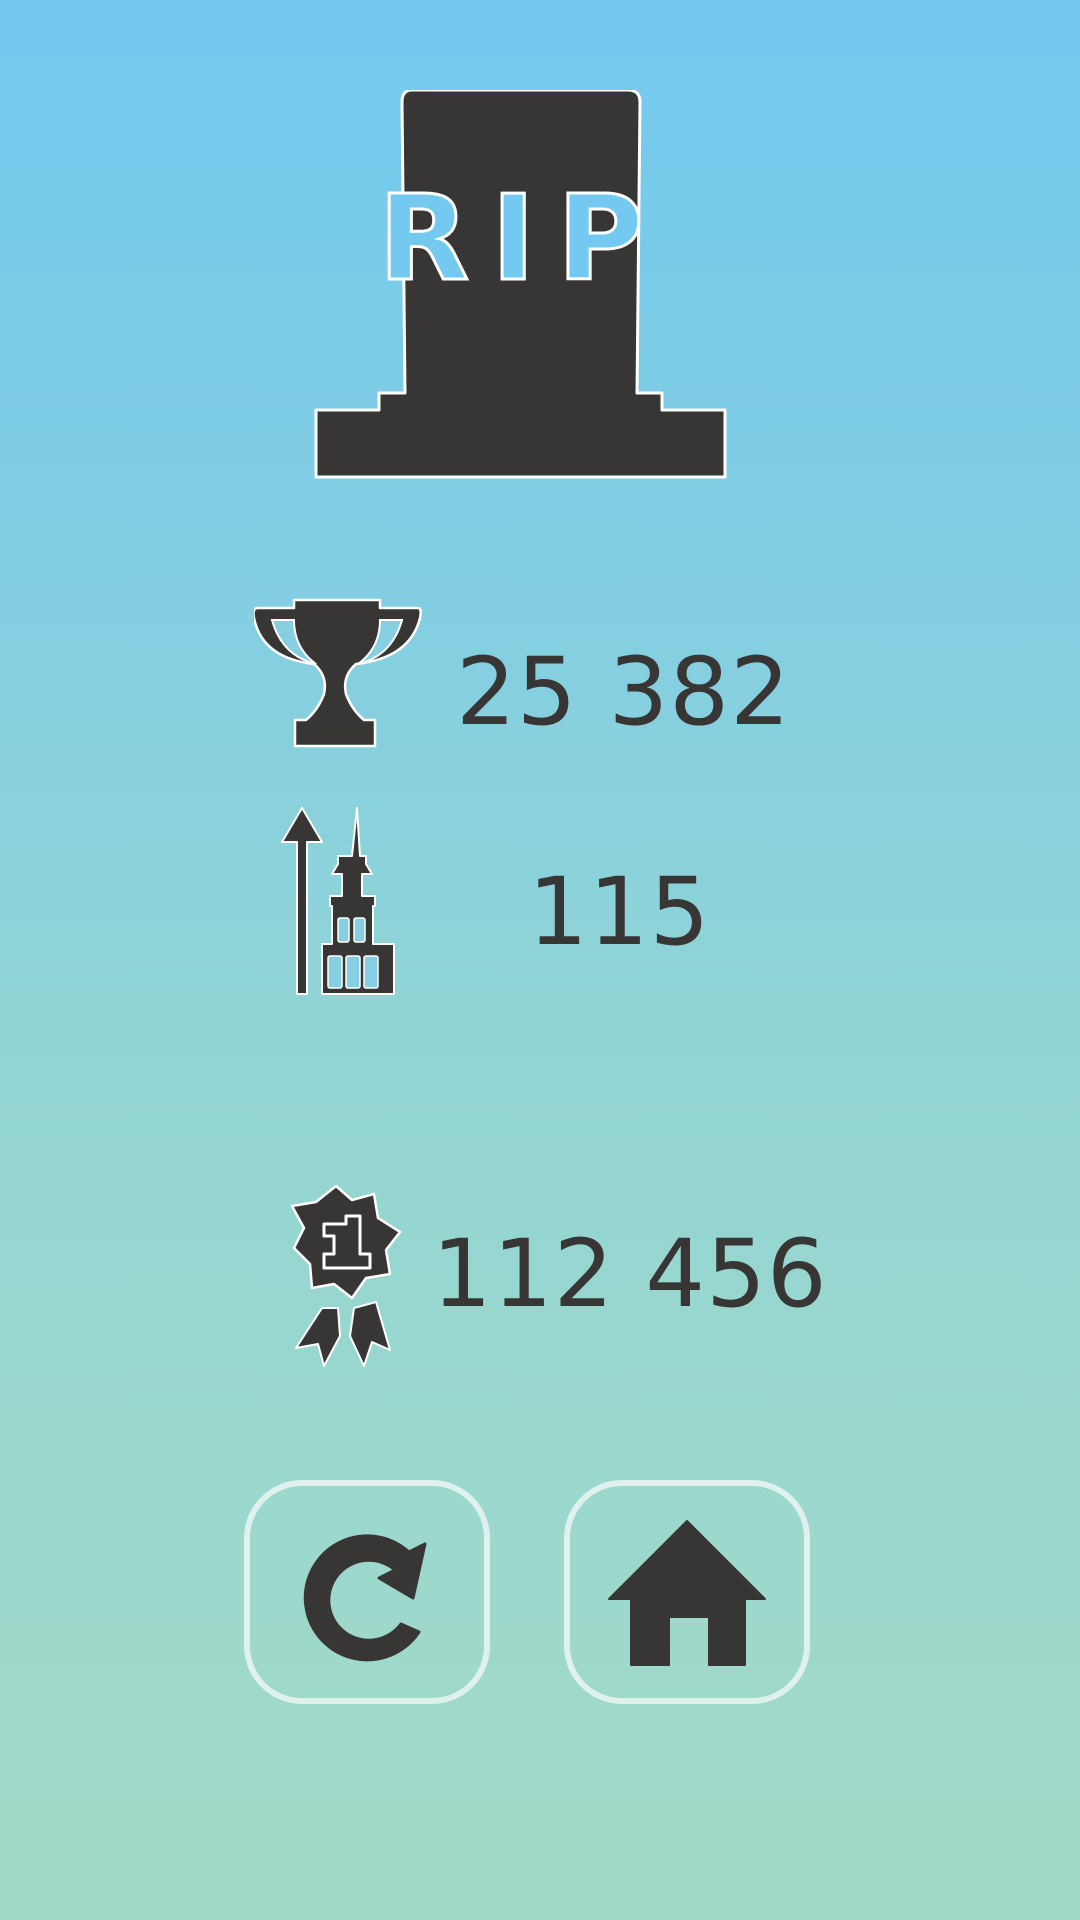 The width and height of the screenshot is (1080, 1920). What do you see at coordinates (338, 673) in the screenshot?
I see `trophy-icon` at bounding box center [338, 673].